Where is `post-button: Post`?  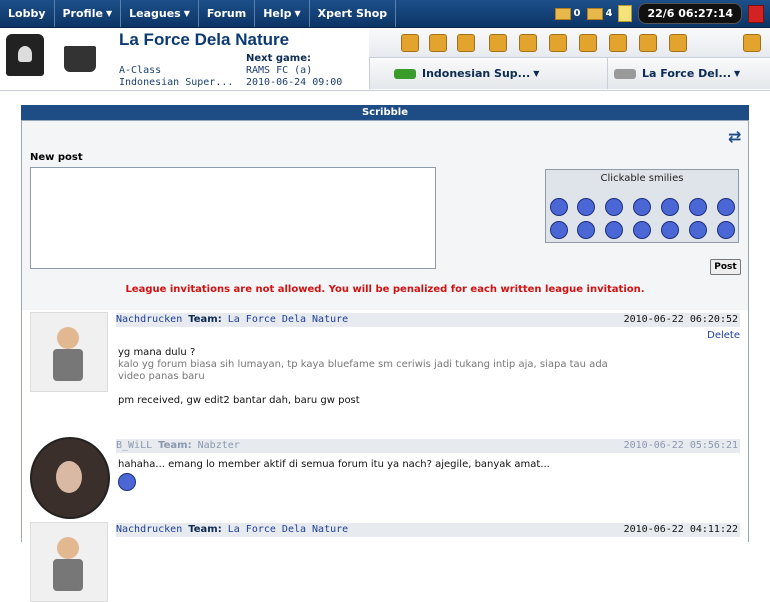
post-button: Post is located at coordinates (725, 267).